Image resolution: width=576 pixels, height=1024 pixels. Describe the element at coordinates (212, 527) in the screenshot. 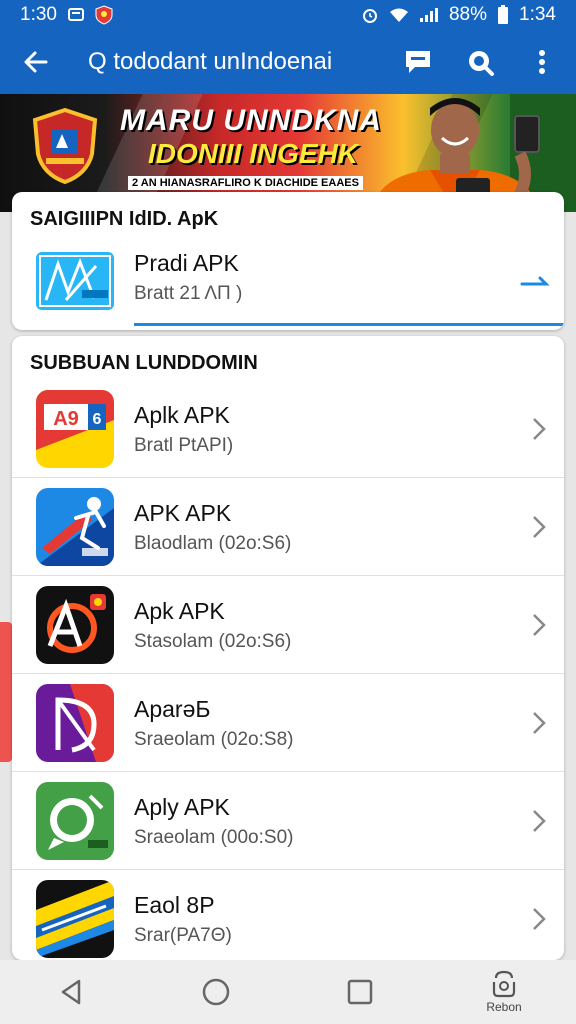

I see `app-text: APK APK Blaodlam (02o:S6)` at that location.